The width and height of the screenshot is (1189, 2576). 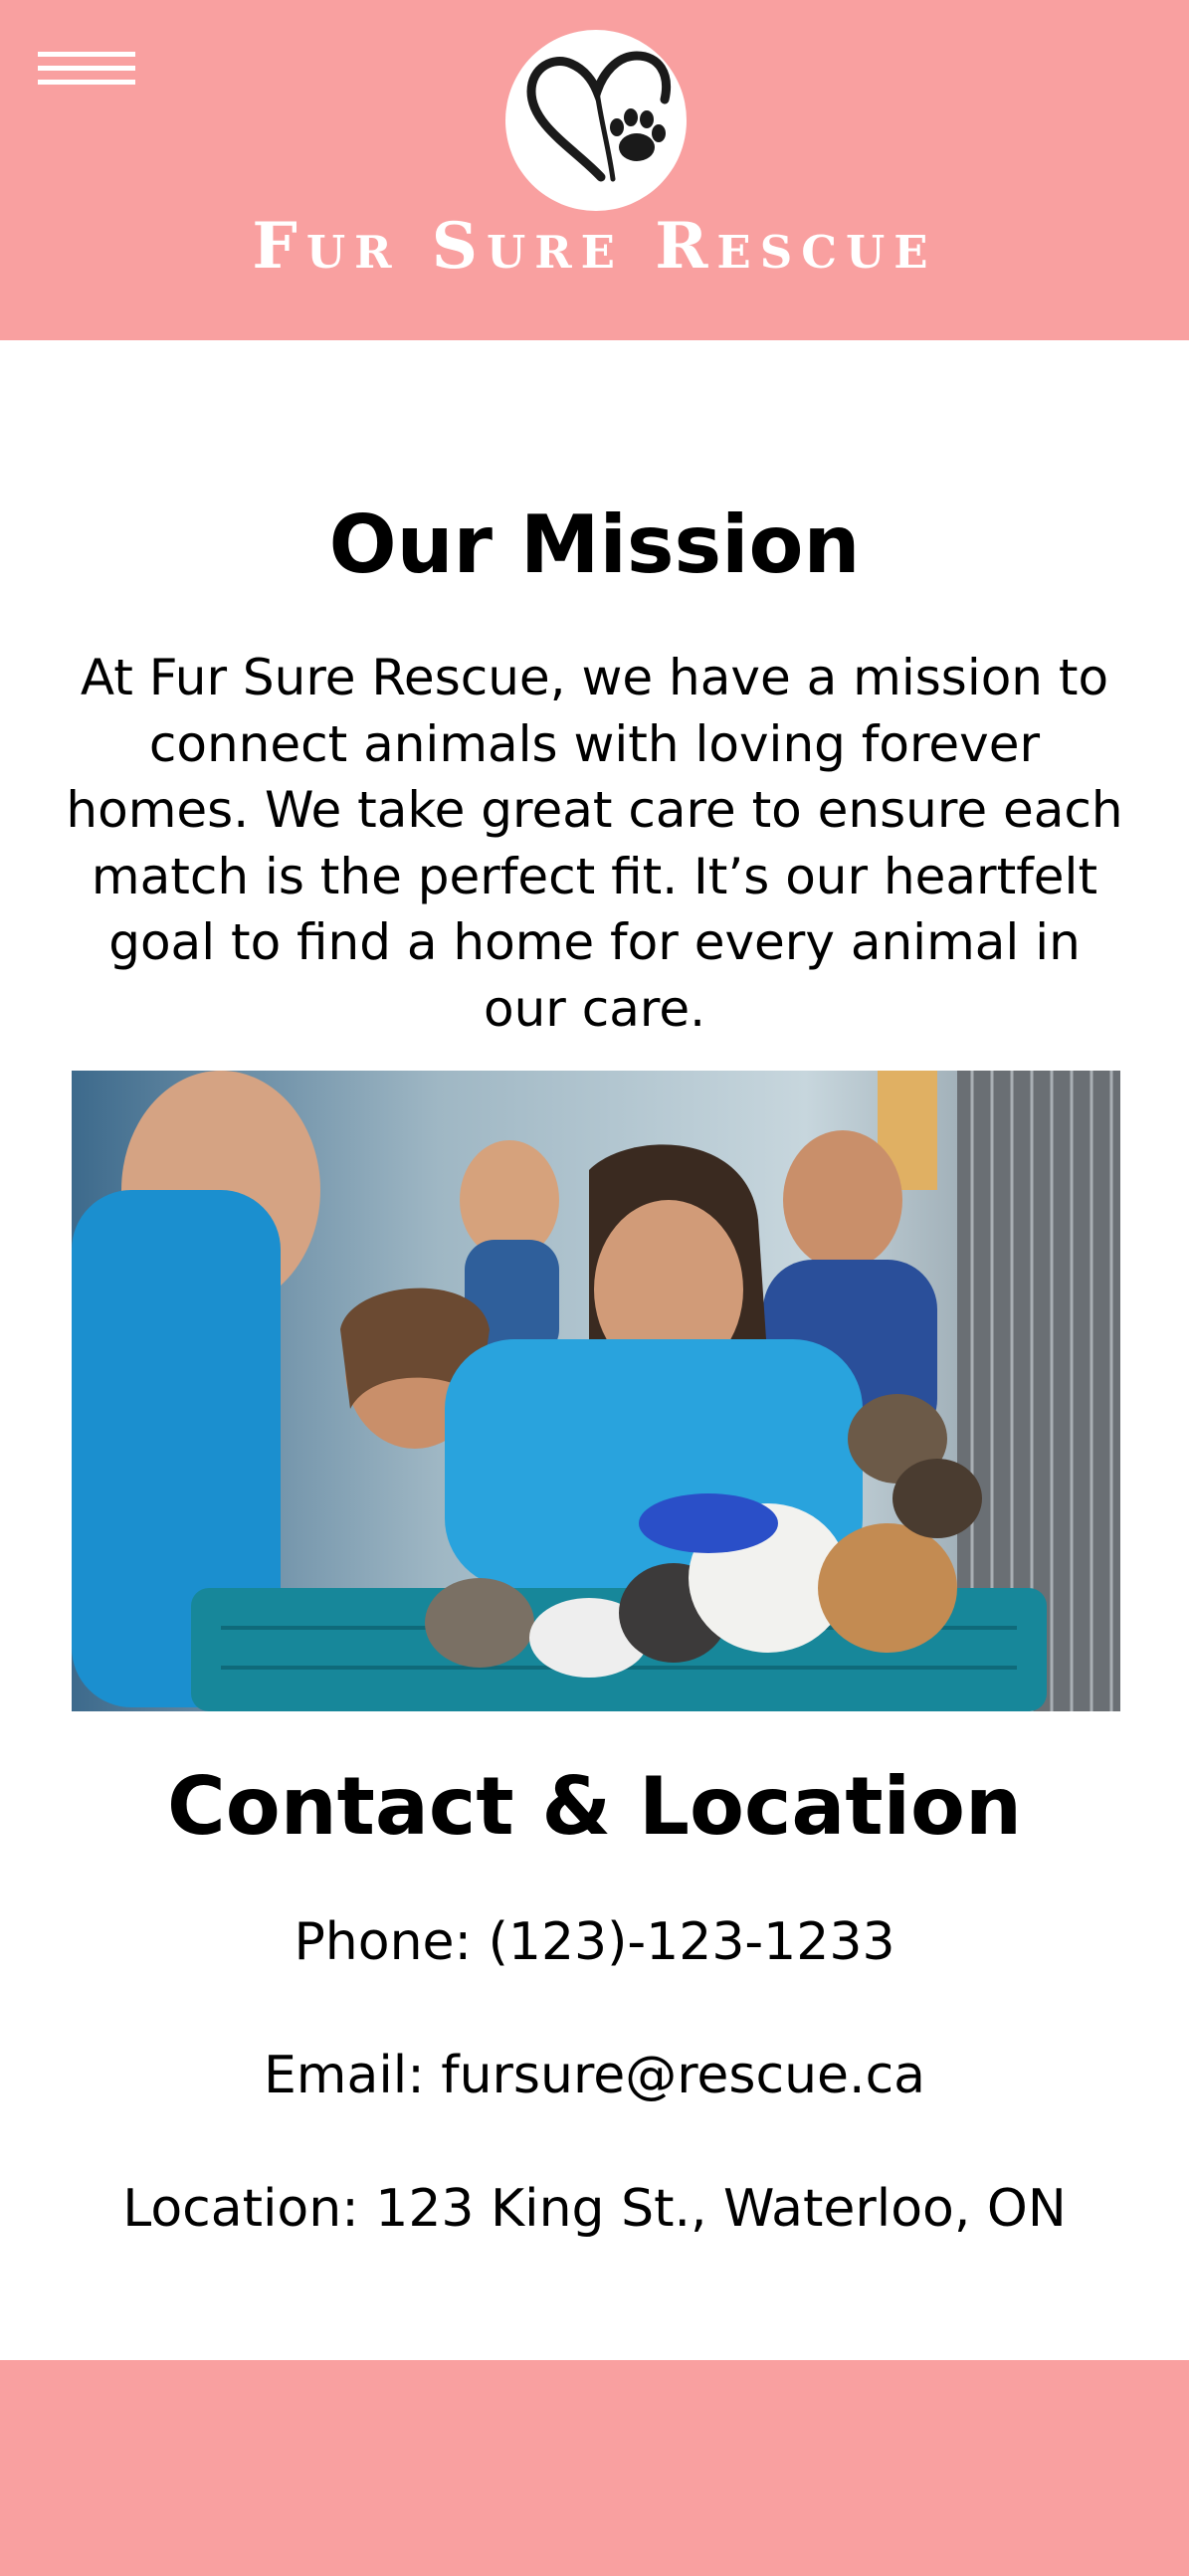 I want to click on hamburger-menu-icon, so click(x=86, y=70).